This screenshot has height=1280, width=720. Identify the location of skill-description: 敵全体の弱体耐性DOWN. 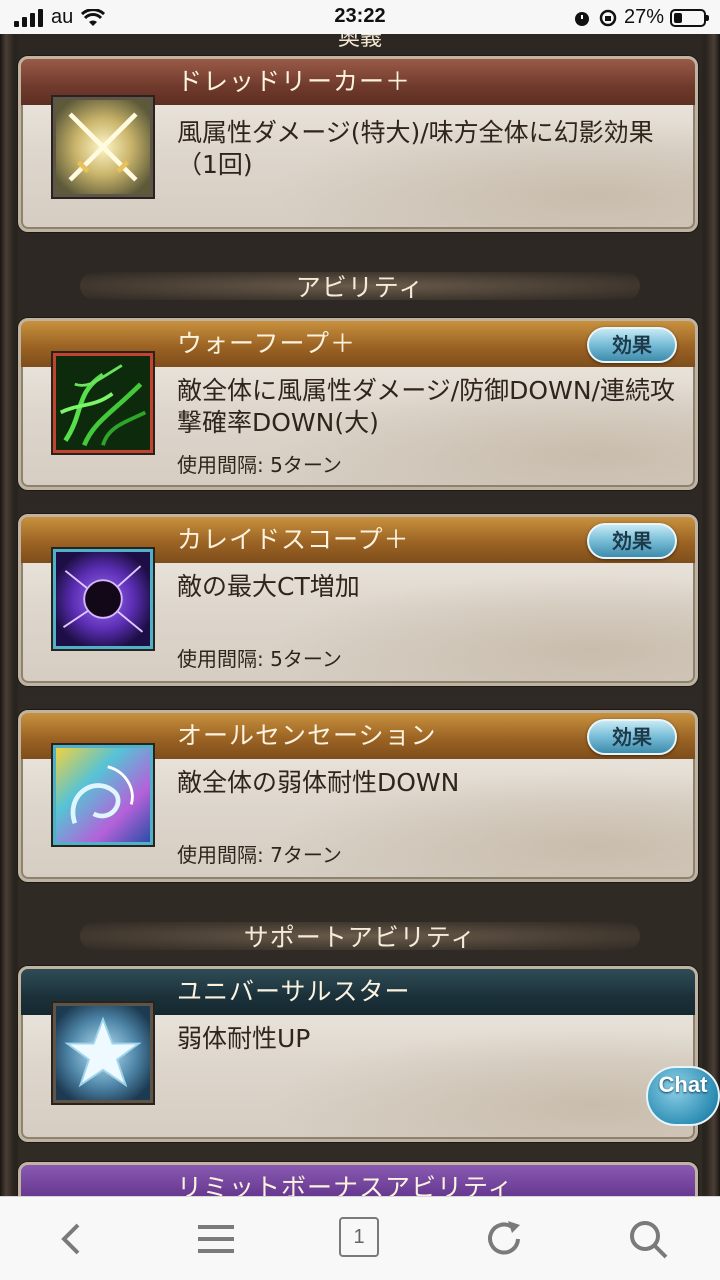
(318, 782).